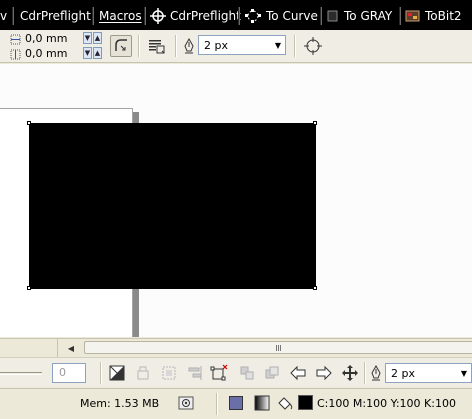  What do you see at coordinates (158, 16) in the screenshot?
I see `crosshair-icon` at bounding box center [158, 16].